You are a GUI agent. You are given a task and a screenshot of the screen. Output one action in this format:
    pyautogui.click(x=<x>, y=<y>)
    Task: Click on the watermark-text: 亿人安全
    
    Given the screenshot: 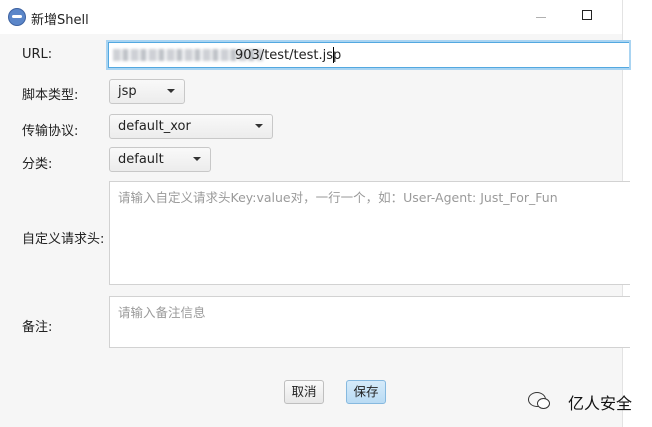 What is the action you would take?
    pyautogui.click(x=600, y=403)
    